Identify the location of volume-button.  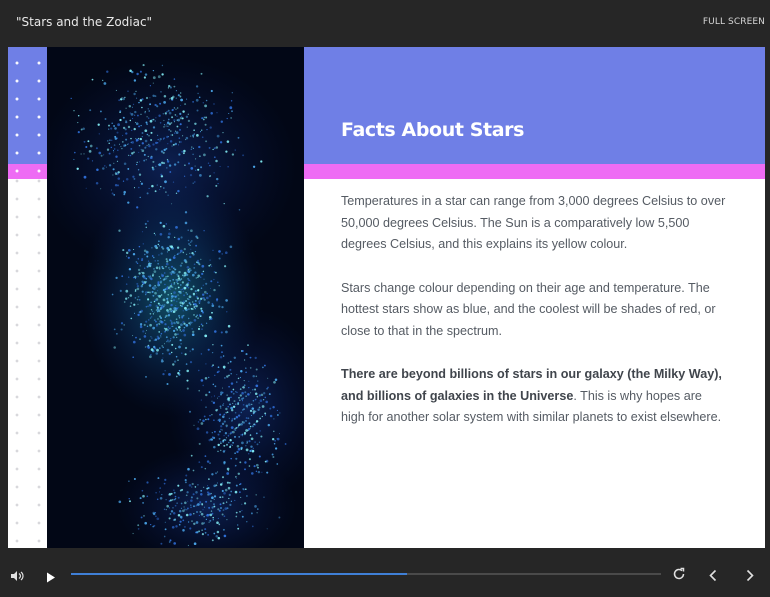
(17, 576).